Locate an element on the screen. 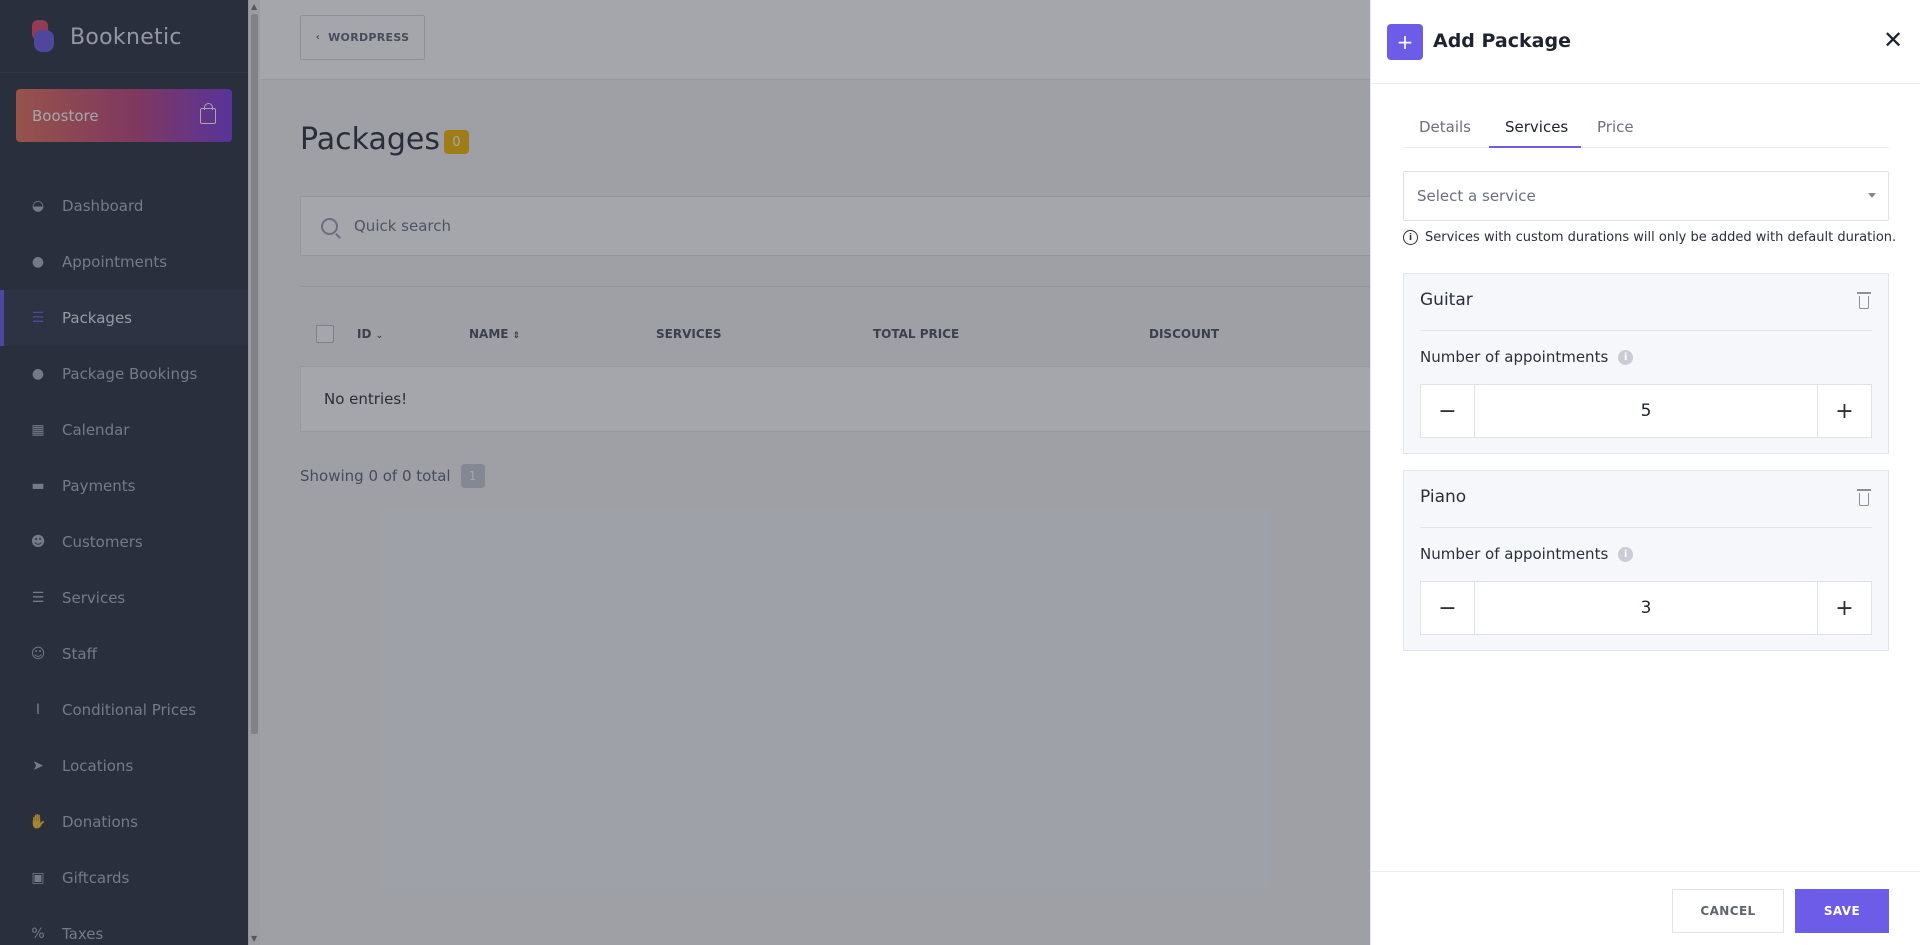 The width and height of the screenshot is (1920, 945). quantity-input: 3 is located at coordinates (1646, 608).